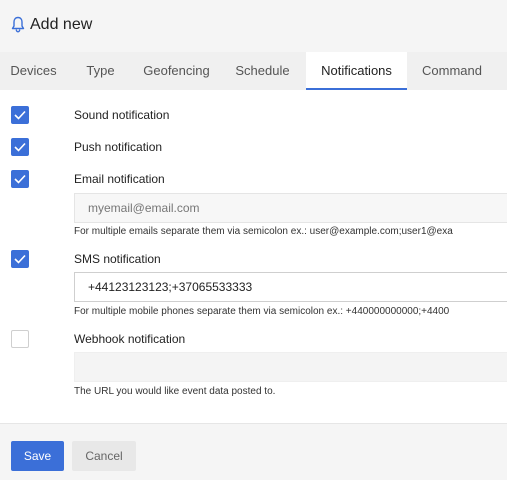 The image size is (507, 480). Describe the element at coordinates (100, 71) in the screenshot. I see `tab-type: Type` at that location.